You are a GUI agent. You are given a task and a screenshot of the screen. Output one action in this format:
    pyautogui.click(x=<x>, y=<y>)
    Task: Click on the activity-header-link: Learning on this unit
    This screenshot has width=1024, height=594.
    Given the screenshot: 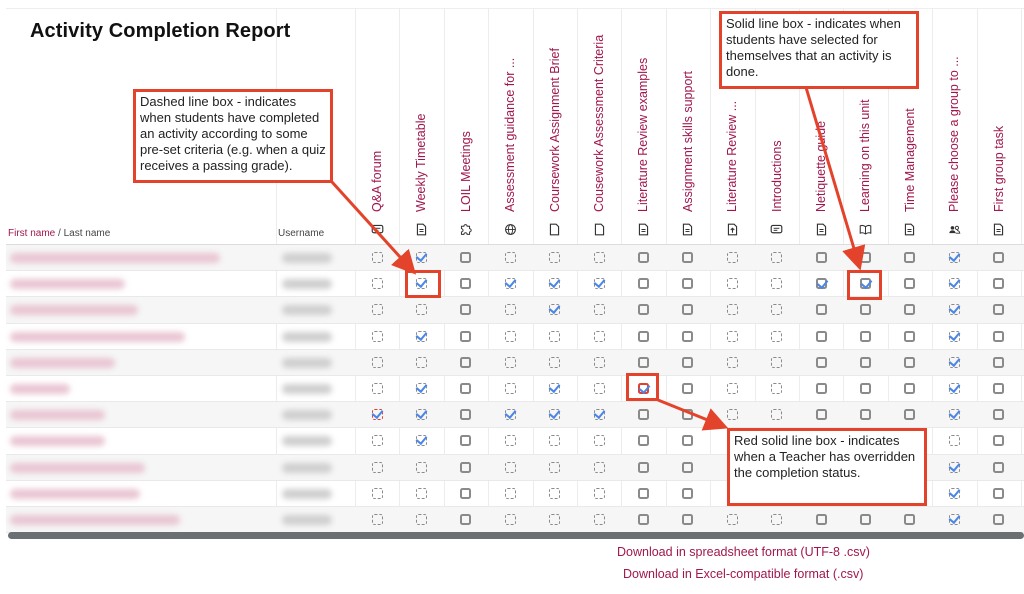 What is the action you would take?
    pyautogui.click(x=865, y=155)
    